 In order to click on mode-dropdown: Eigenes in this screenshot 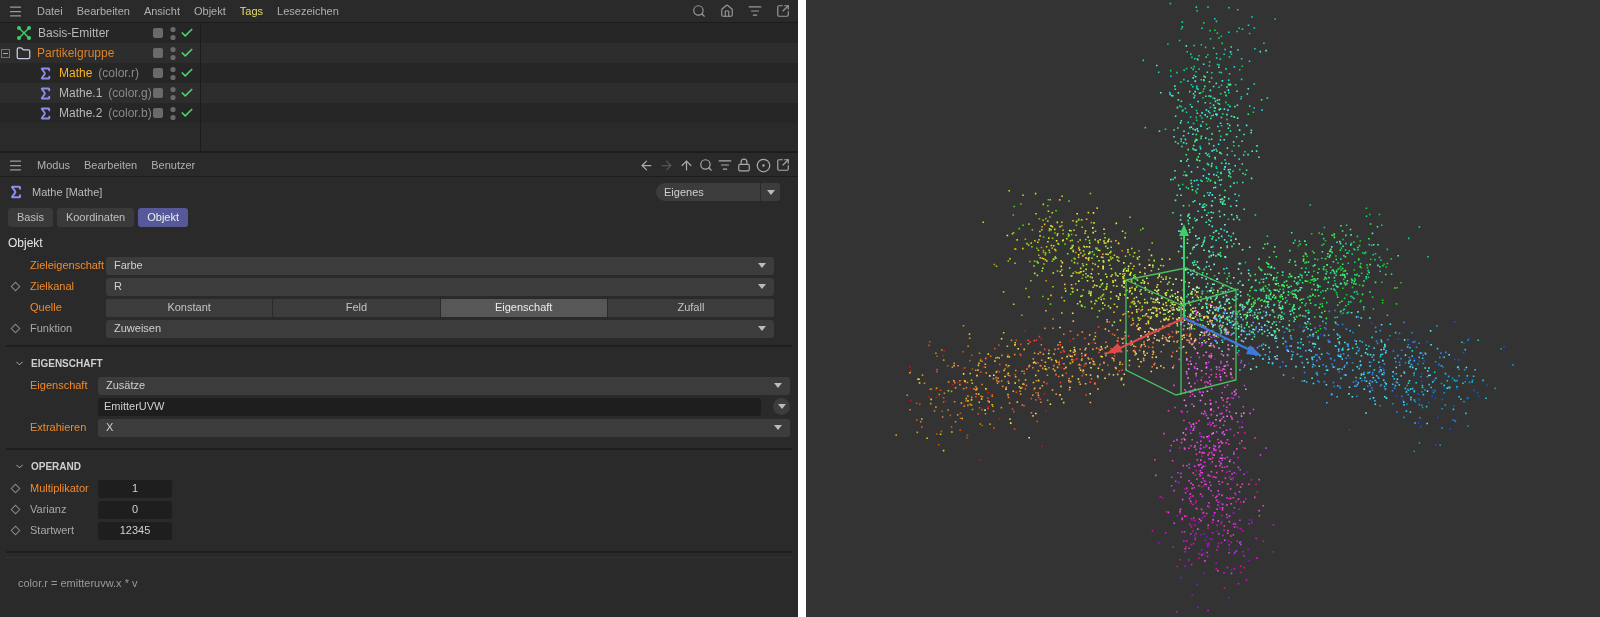, I will do `click(718, 192)`.